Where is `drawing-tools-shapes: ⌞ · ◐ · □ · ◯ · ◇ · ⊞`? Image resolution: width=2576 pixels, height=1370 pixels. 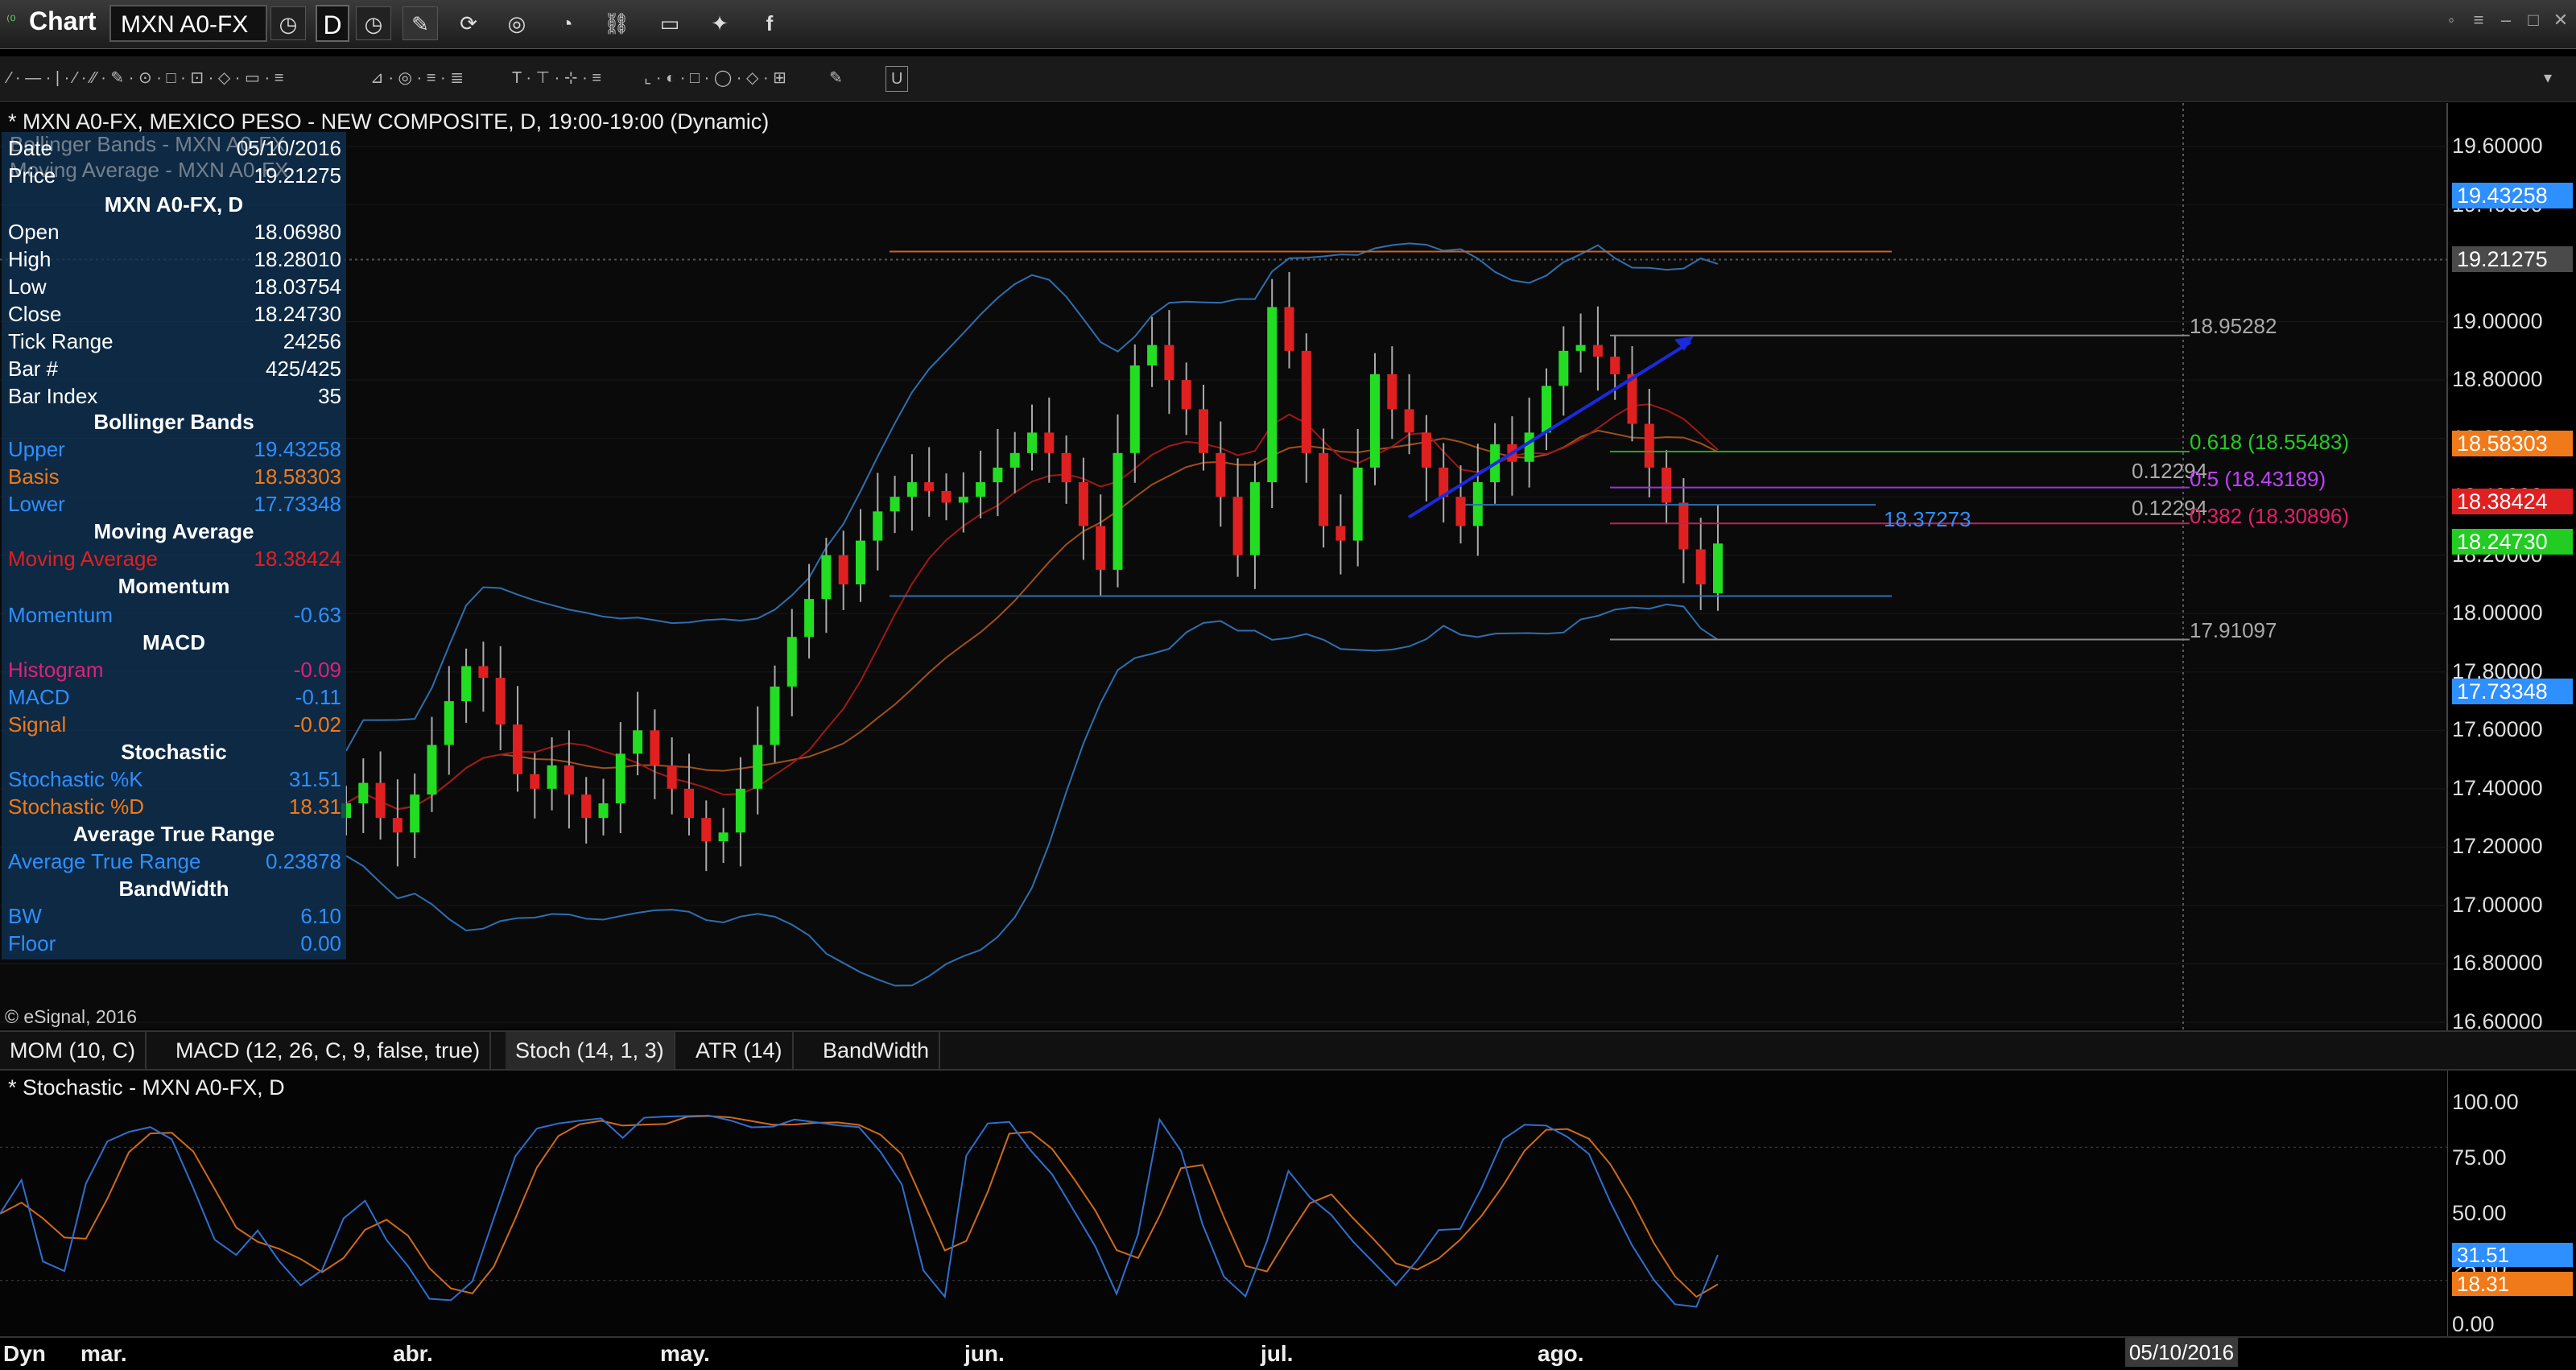 drawing-tools-shapes: ⌞ · ◐ · □ · ◯ · ◇ · ⊞ is located at coordinates (715, 78).